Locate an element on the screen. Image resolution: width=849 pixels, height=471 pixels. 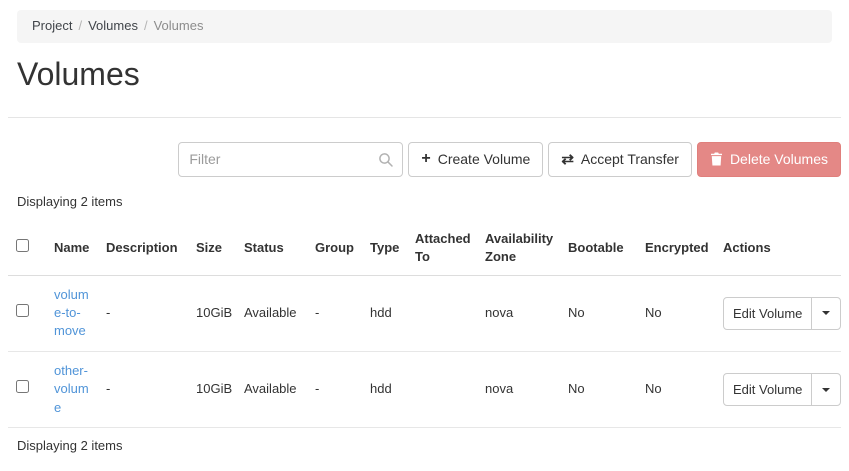
delete-volumes-button: Delete Volumes is located at coordinates (768, 159).